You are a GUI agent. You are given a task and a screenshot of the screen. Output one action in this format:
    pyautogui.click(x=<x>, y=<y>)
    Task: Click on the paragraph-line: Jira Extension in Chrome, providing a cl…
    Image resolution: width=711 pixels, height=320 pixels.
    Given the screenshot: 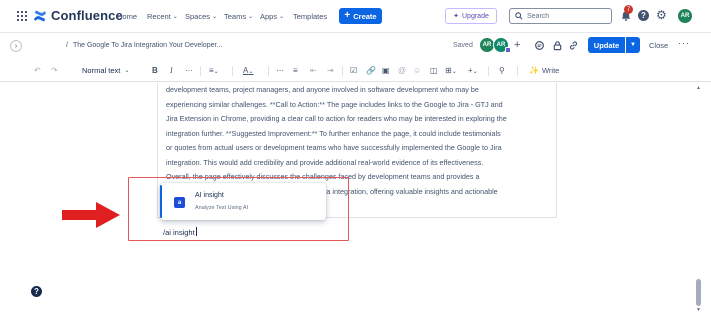 What is the action you would take?
    pyautogui.click(x=336, y=118)
    